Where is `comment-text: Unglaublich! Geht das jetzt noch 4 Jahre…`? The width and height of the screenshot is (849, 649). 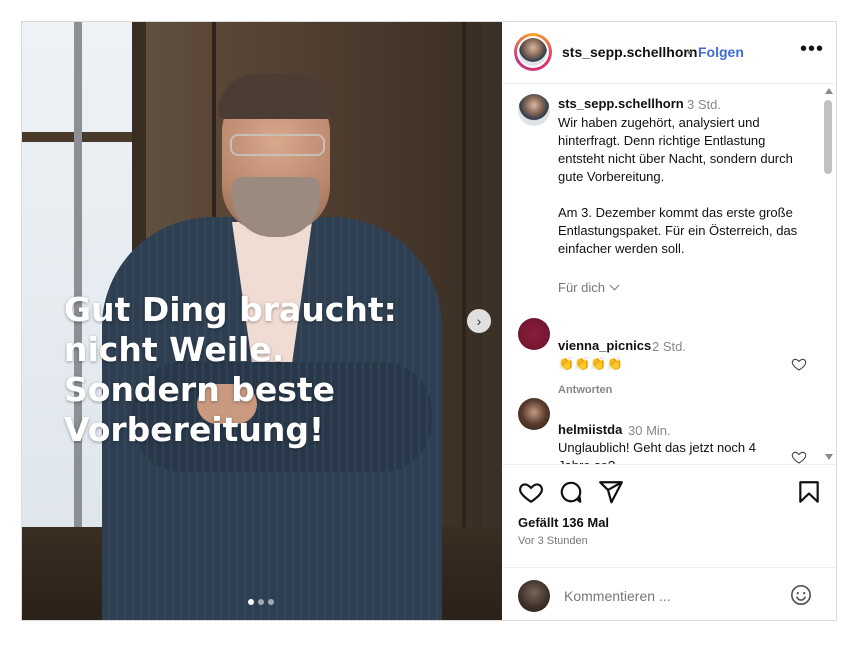
comment-text: Unglaublich! Geht das jetzt noch 4 Jahre… is located at coordinates (657, 452).